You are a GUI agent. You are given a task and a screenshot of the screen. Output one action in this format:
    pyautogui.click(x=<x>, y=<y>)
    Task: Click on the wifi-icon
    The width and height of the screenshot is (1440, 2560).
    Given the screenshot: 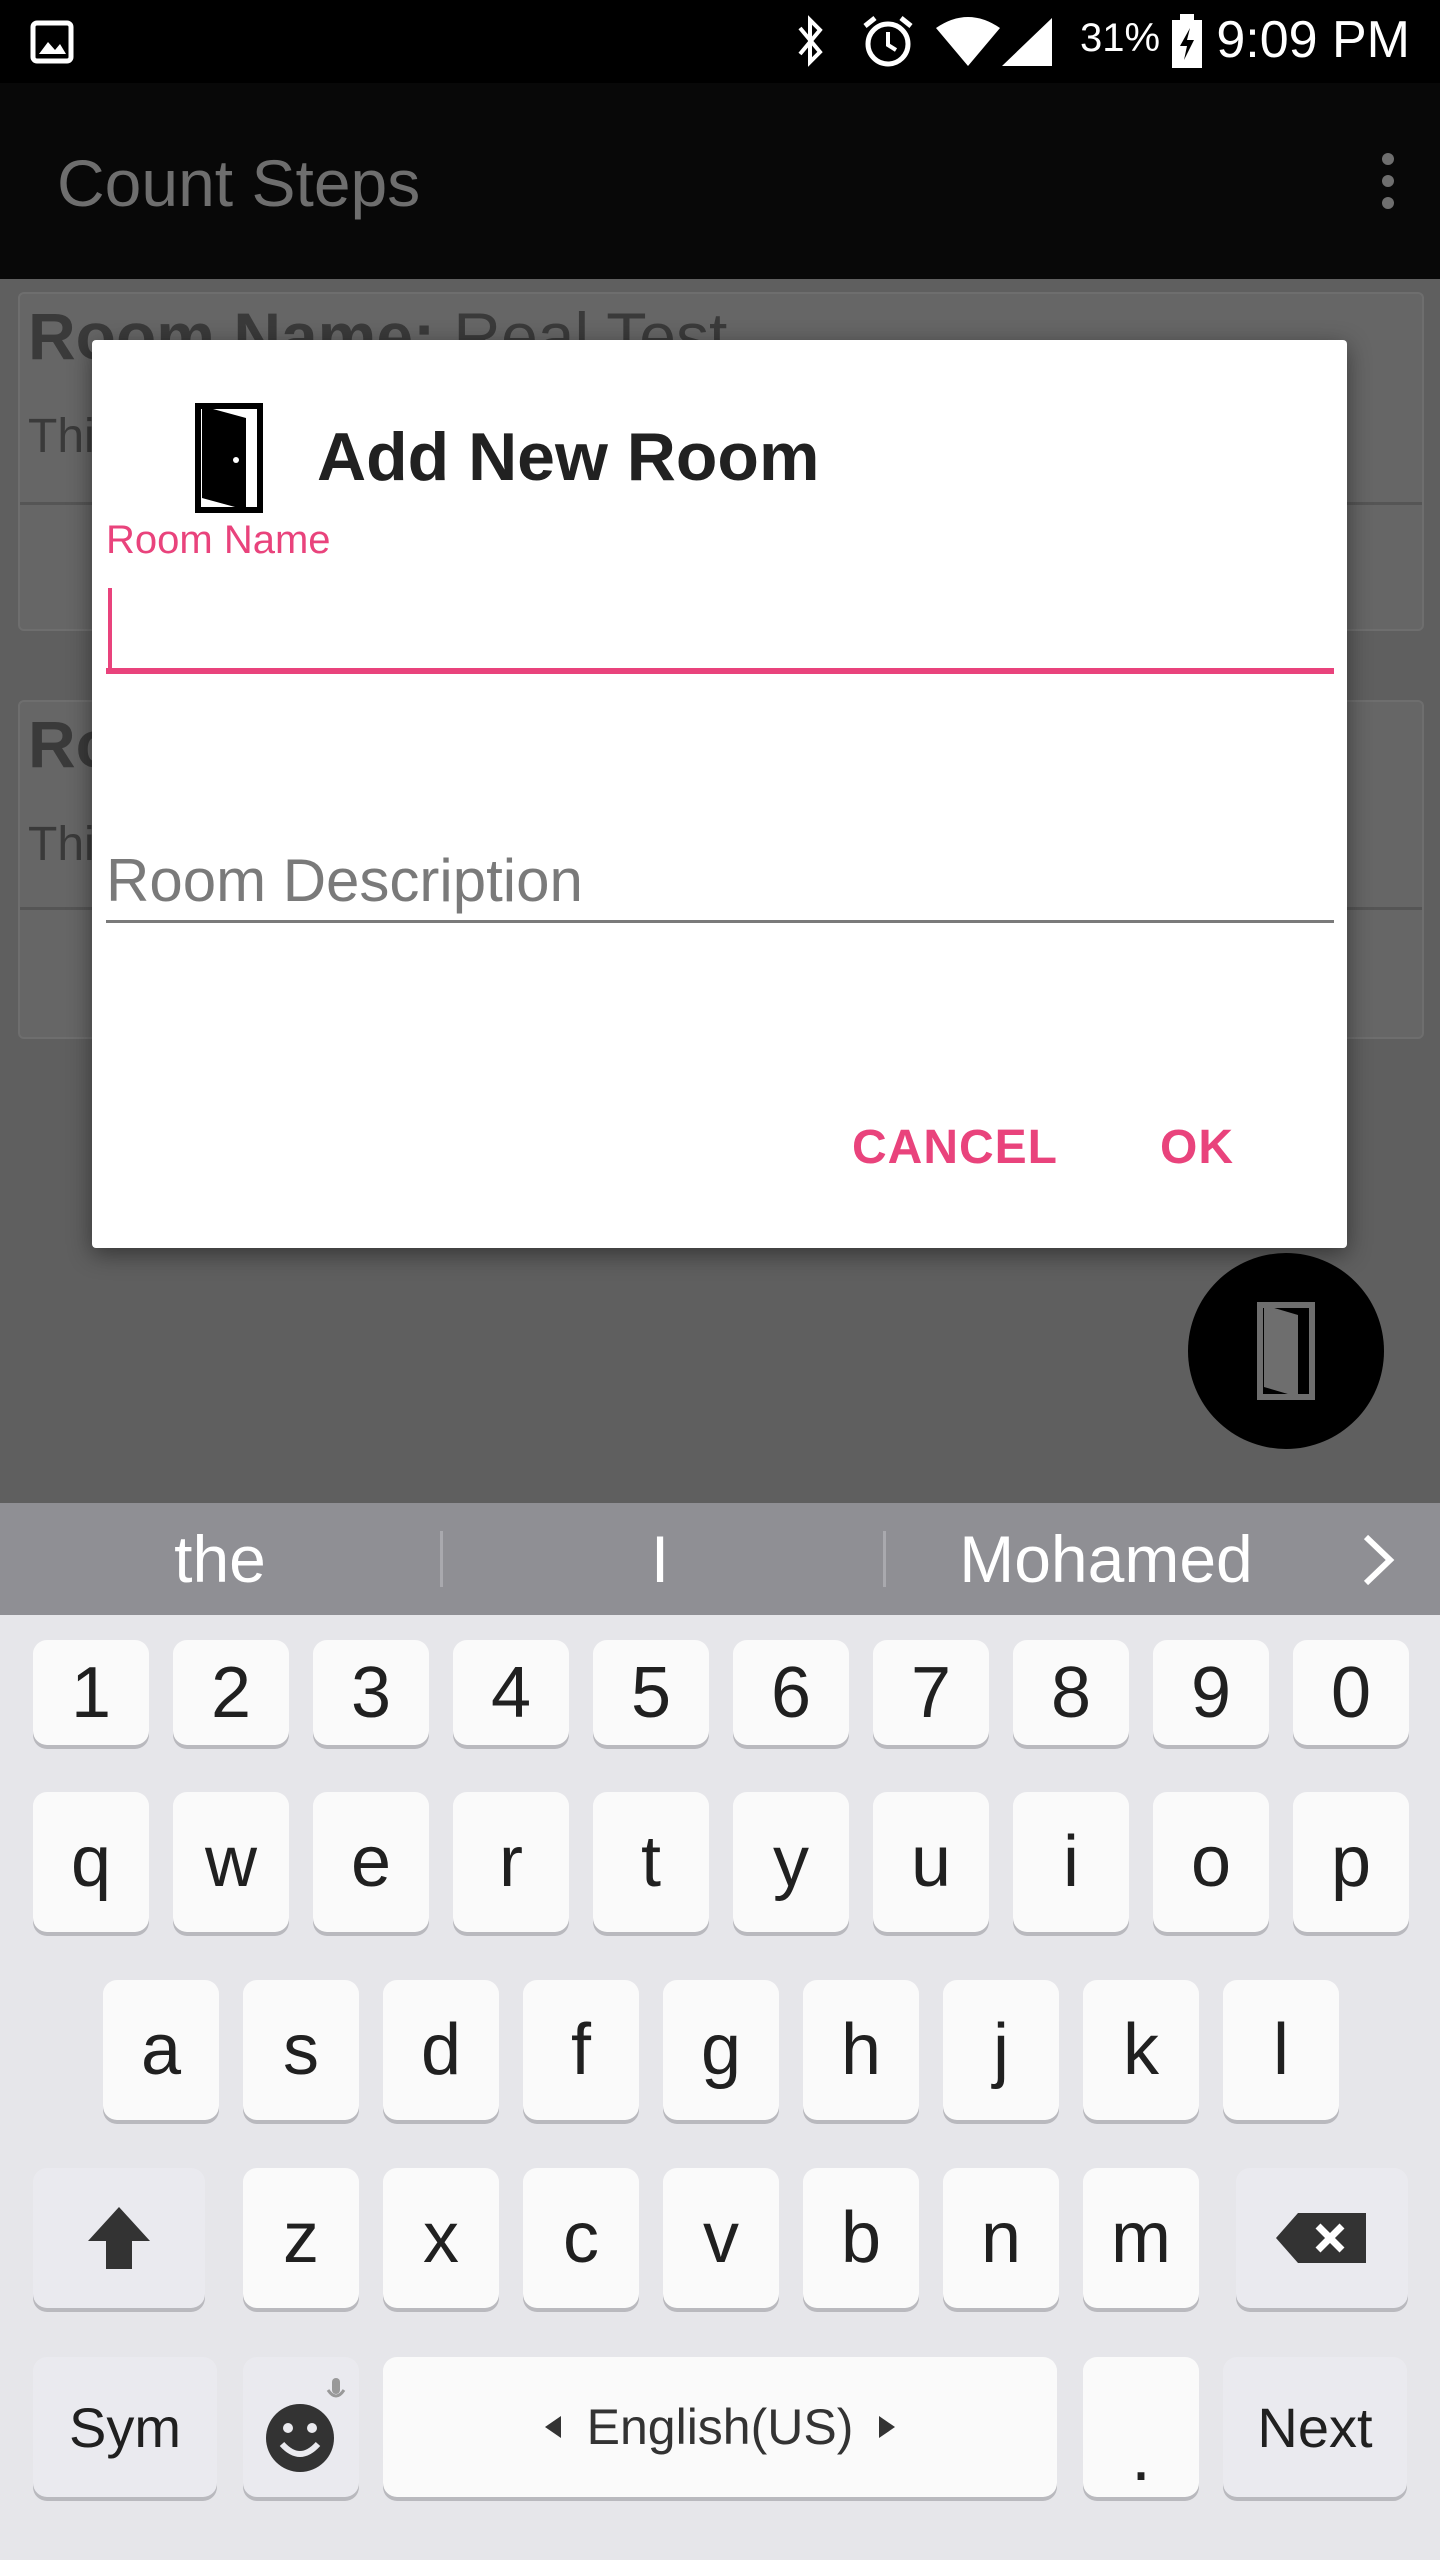 What is the action you would take?
    pyautogui.click(x=968, y=41)
    